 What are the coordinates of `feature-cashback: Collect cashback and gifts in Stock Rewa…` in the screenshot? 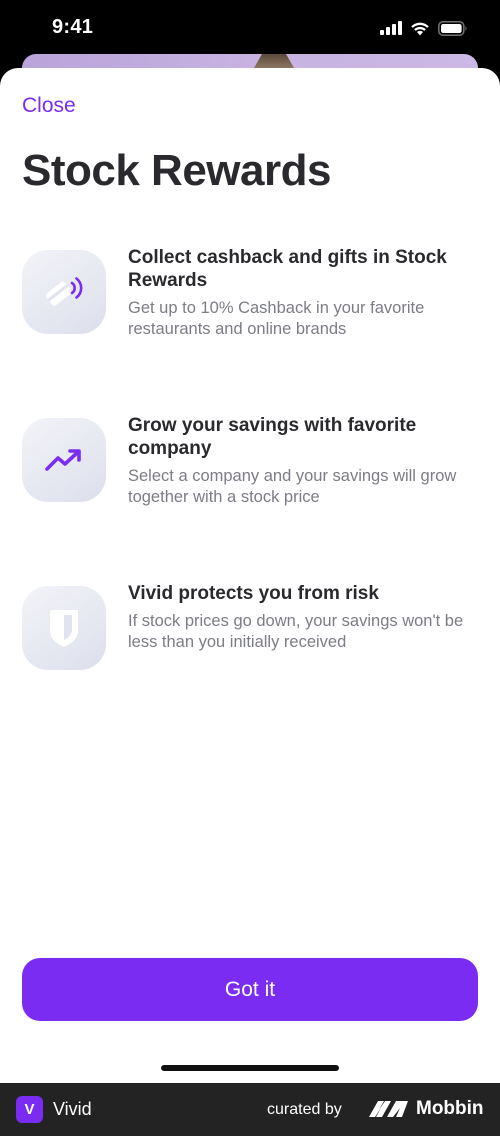 It's located at (250, 293).